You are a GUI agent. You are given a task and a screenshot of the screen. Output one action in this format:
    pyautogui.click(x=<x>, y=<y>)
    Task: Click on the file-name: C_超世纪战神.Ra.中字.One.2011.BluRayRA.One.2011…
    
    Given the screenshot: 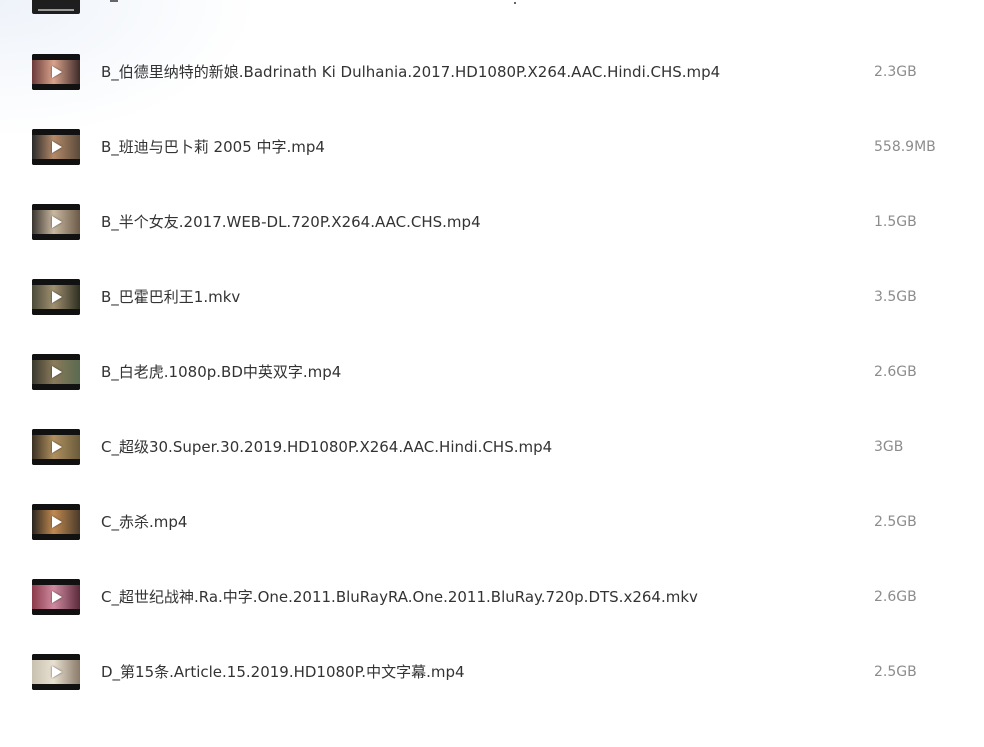 What is the action you would take?
    pyautogui.click(x=399, y=597)
    